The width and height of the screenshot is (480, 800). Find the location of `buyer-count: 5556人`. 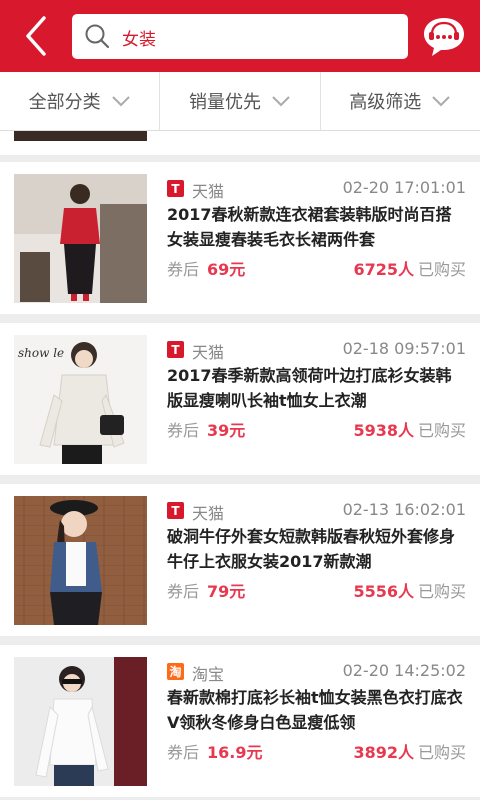

buyer-count: 5556人 is located at coordinates (383, 591).